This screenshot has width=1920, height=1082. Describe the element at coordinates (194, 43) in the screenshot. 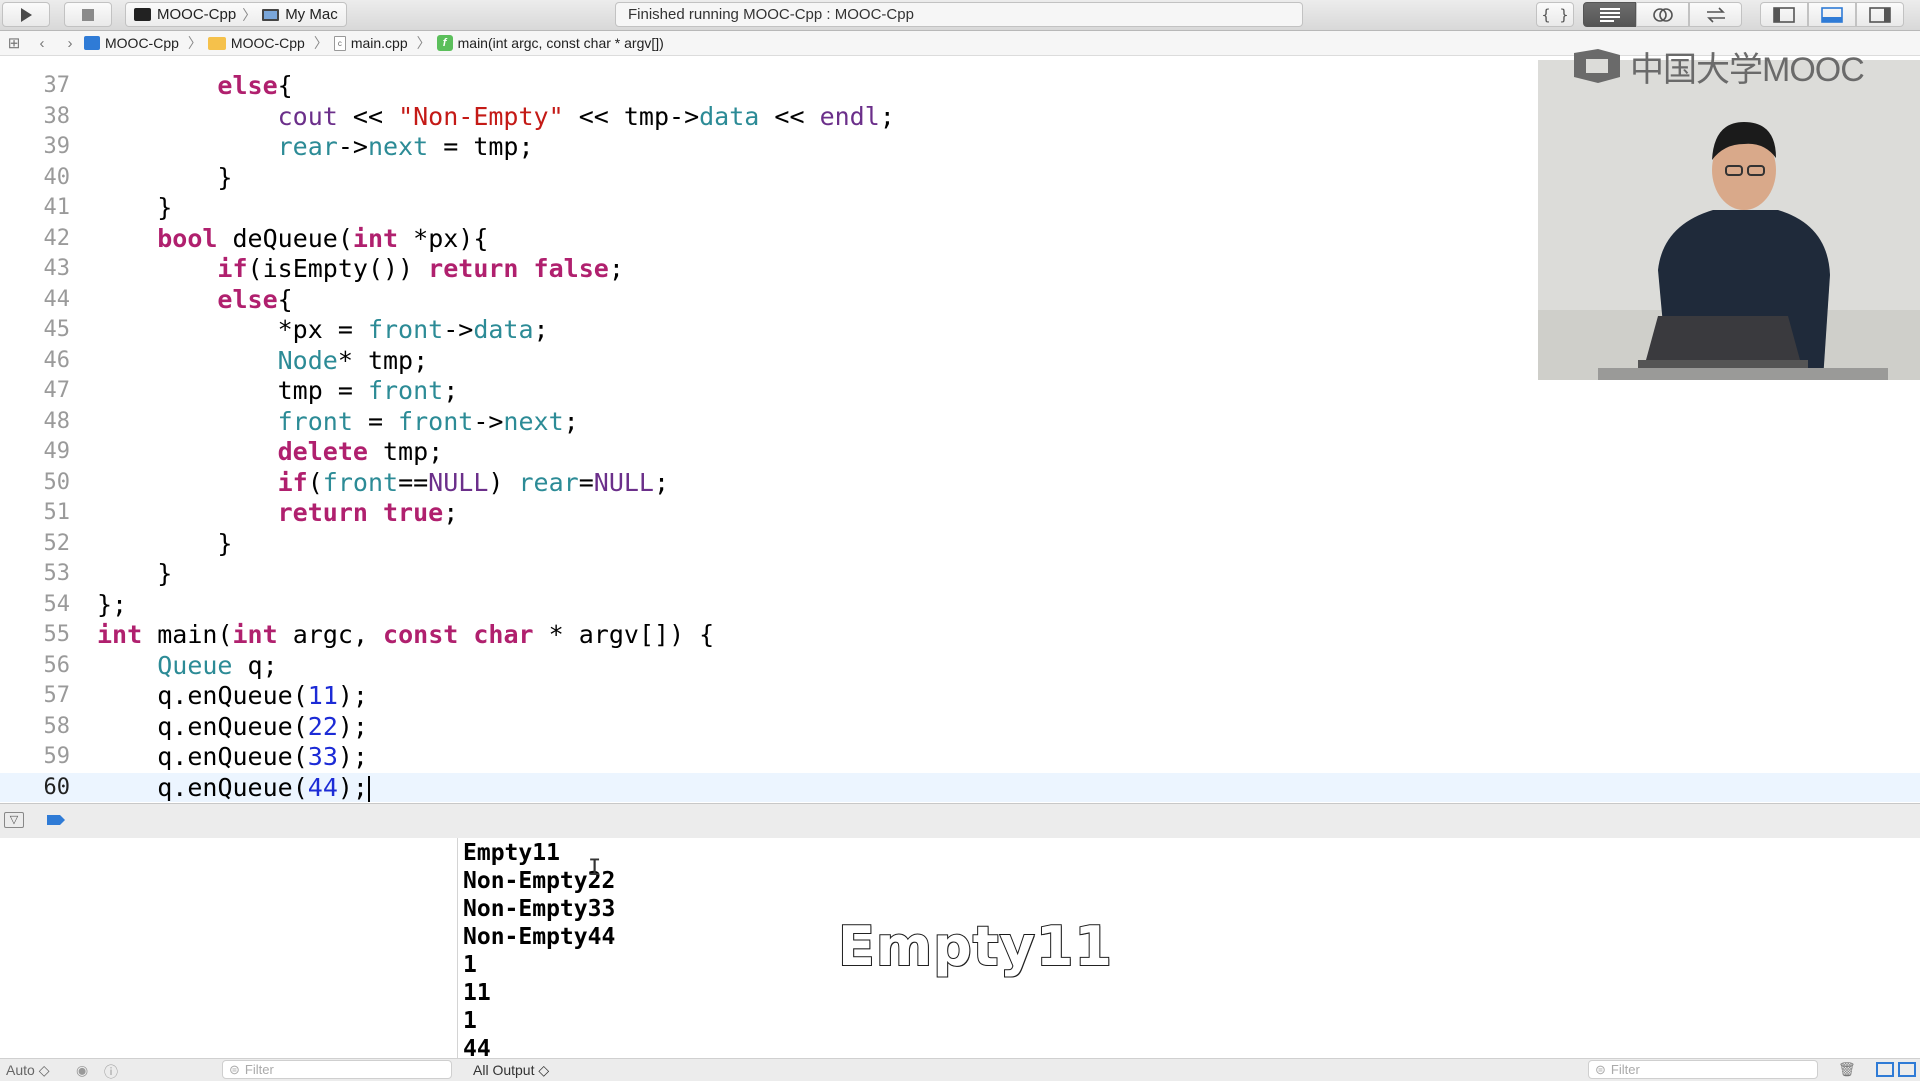

I see `chevron-right-icon: 〉` at that location.